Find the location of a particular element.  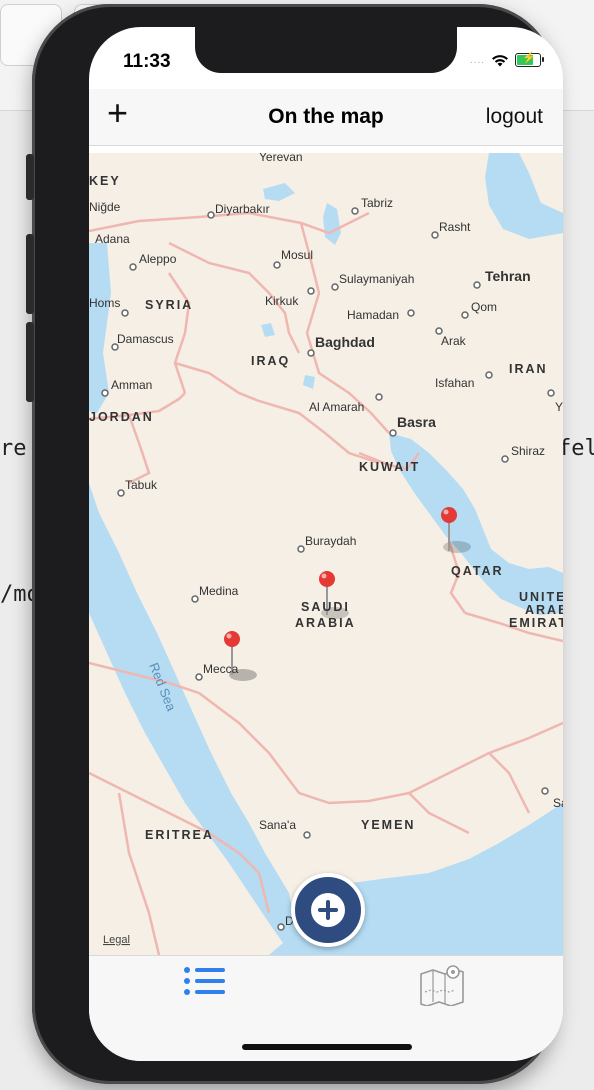

logout-button: logout is located at coordinates (514, 117).